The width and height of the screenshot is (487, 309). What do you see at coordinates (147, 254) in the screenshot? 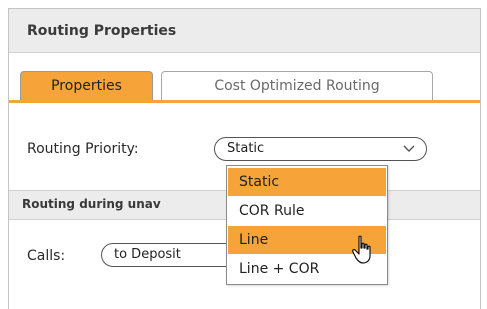
I see `calls-value: to Deposit` at bounding box center [147, 254].